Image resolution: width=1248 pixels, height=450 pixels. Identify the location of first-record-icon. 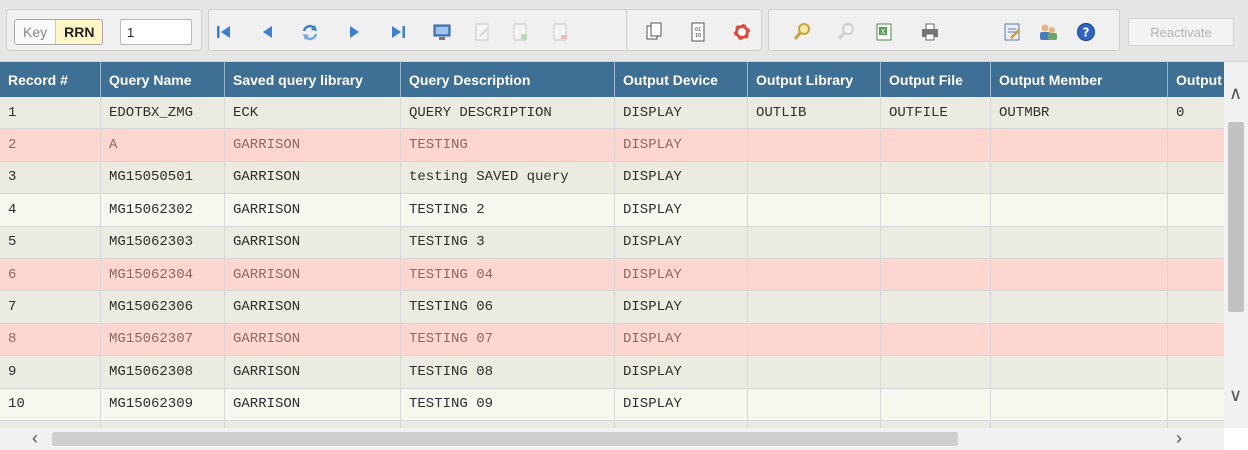
(224, 32).